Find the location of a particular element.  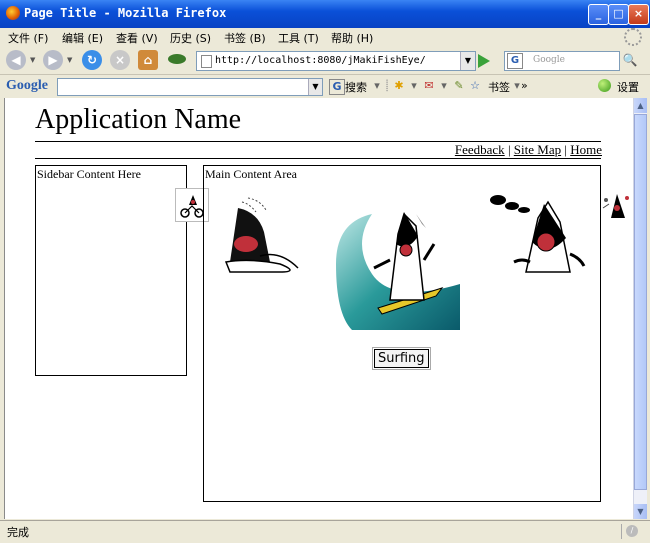

star-icon: ☆ is located at coordinates (475, 86).